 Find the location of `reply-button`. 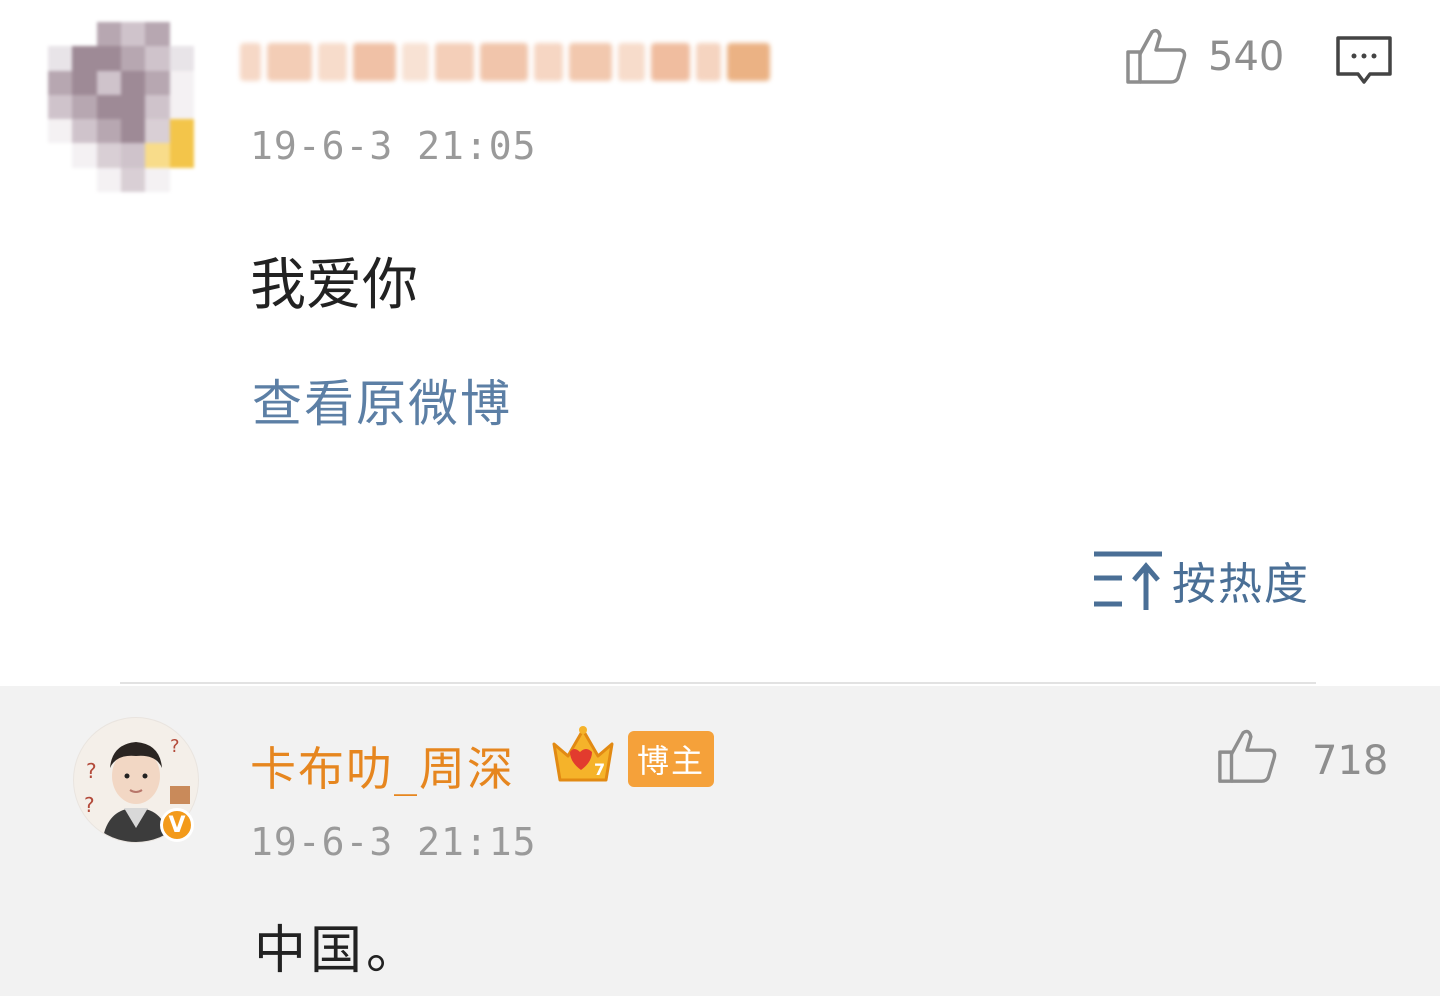

reply-button is located at coordinates (1364, 62).